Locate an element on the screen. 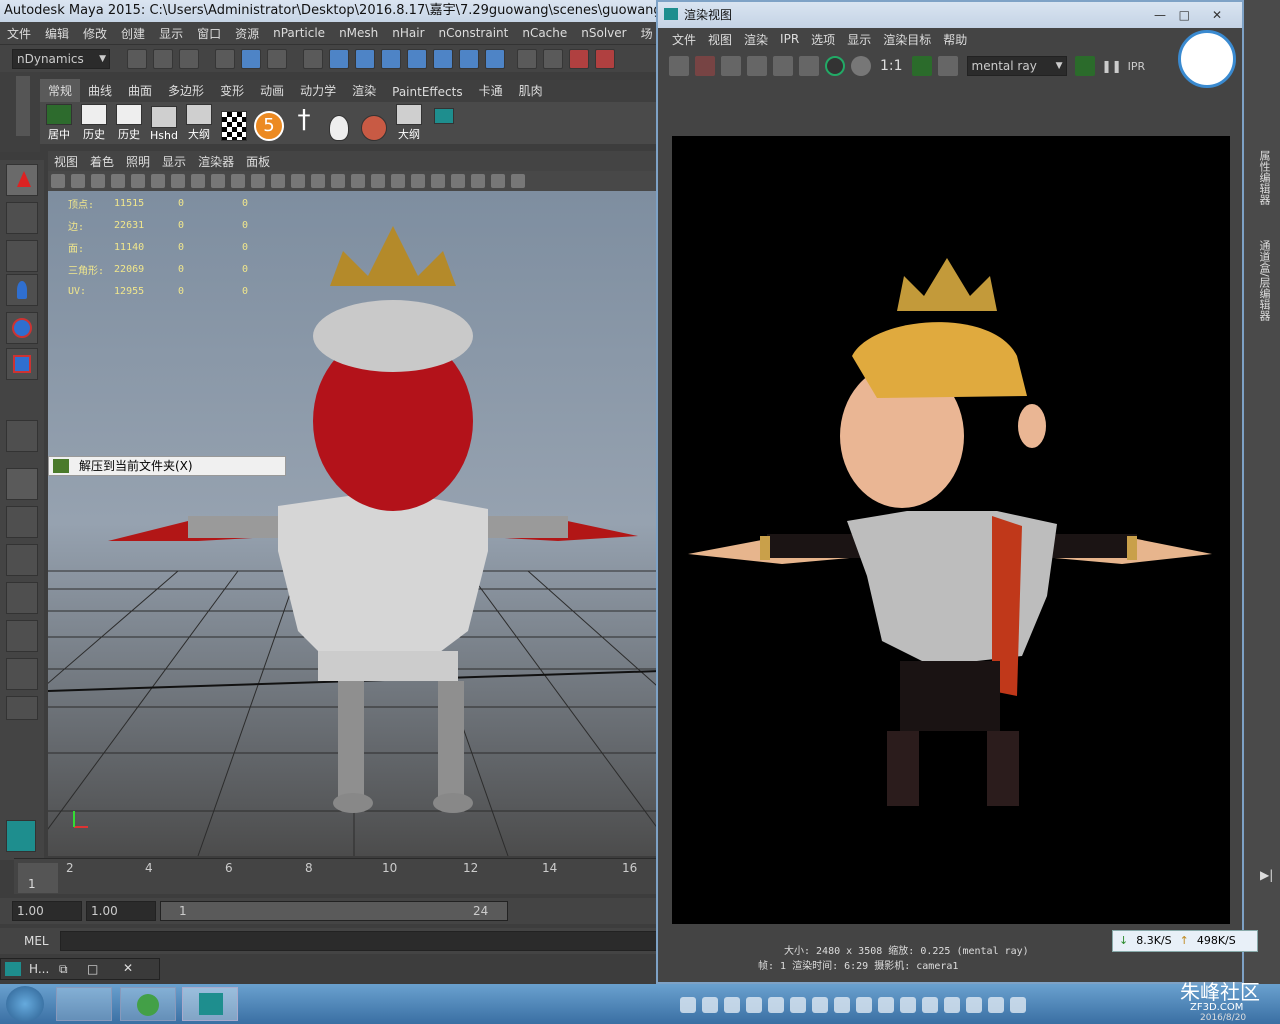 This screenshot has height=1024, width=1280. grid-icon is located at coordinates (138, 181).